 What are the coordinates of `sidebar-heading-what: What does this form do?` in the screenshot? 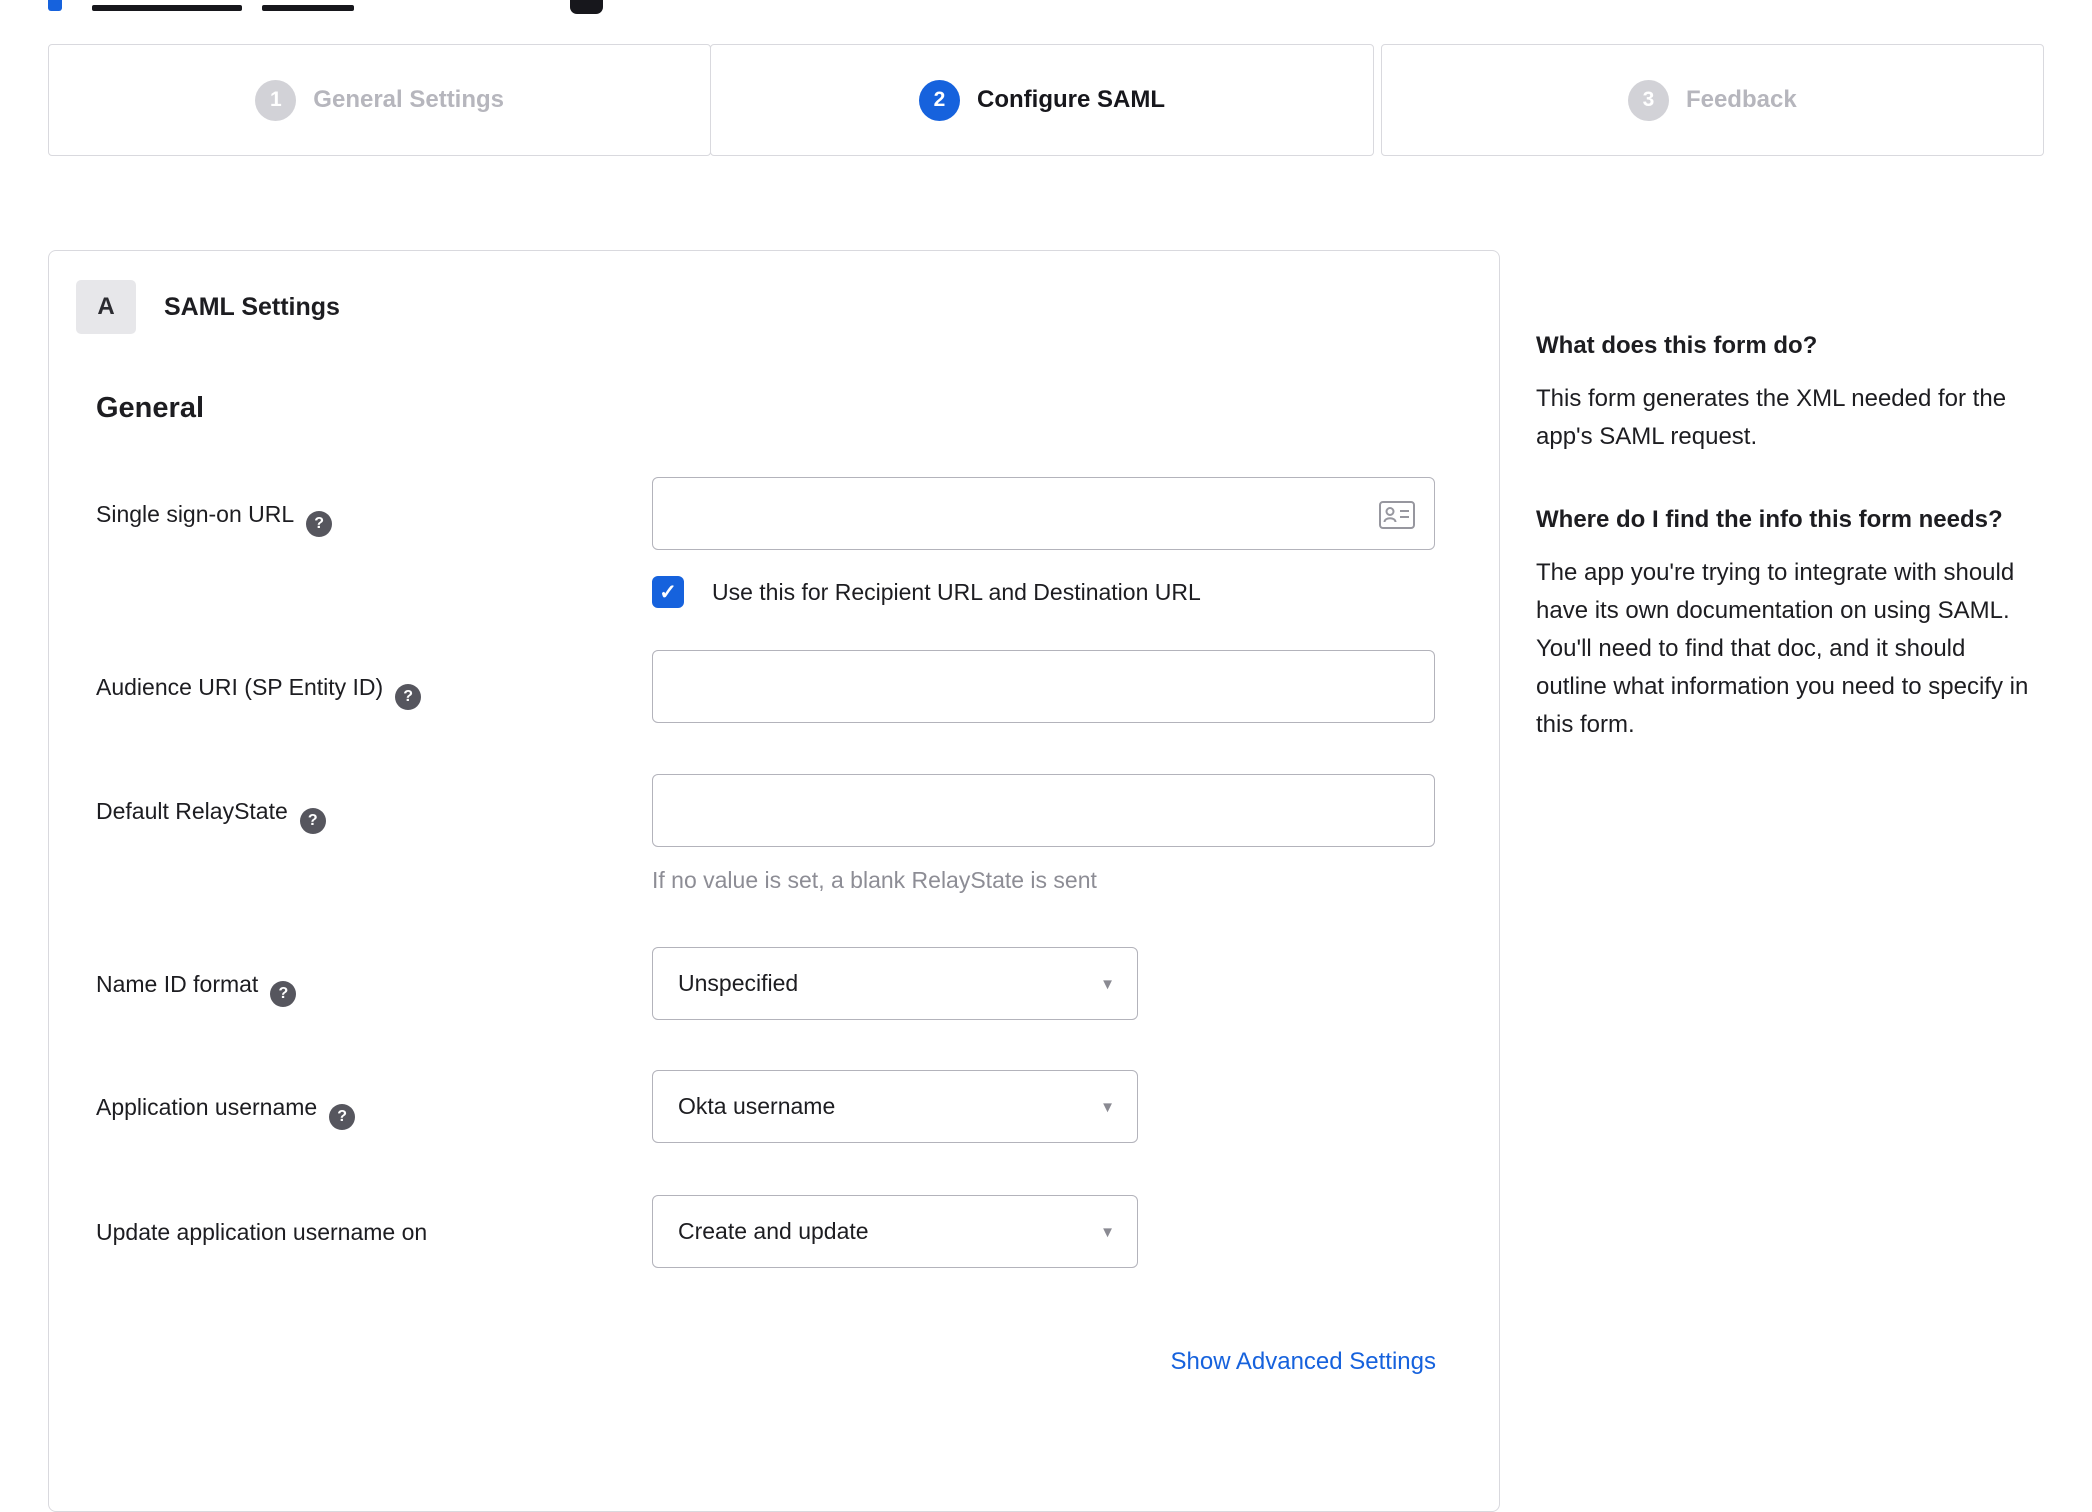 It's located at (1677, 345).